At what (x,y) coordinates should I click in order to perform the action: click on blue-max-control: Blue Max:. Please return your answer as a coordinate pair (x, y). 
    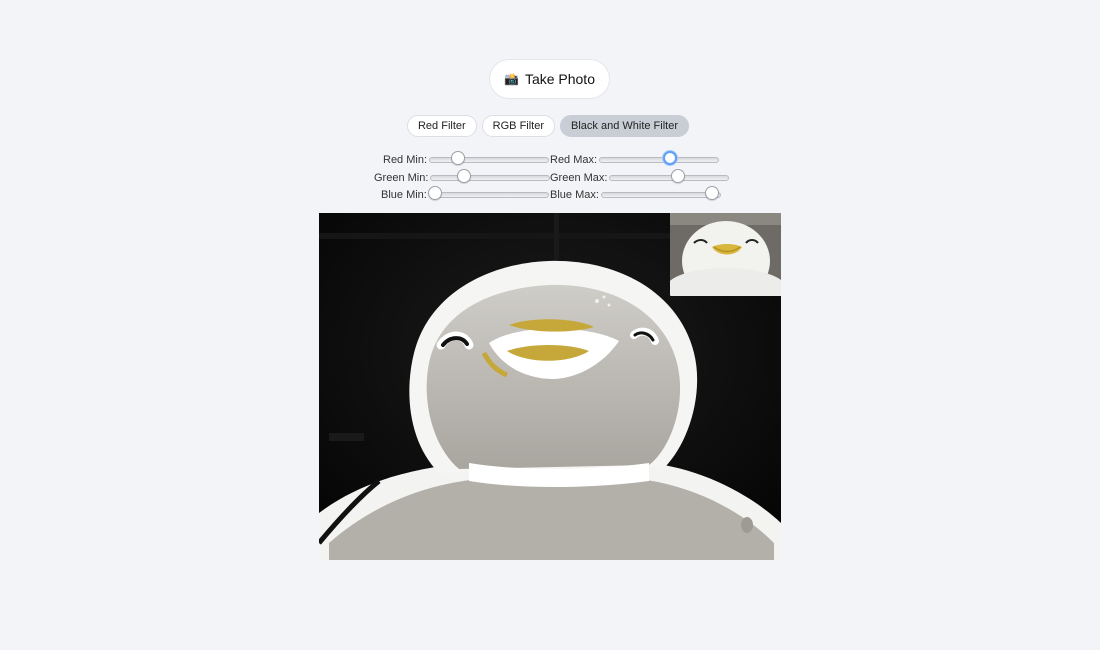
    Looking at the image, I should click on (635, 194).